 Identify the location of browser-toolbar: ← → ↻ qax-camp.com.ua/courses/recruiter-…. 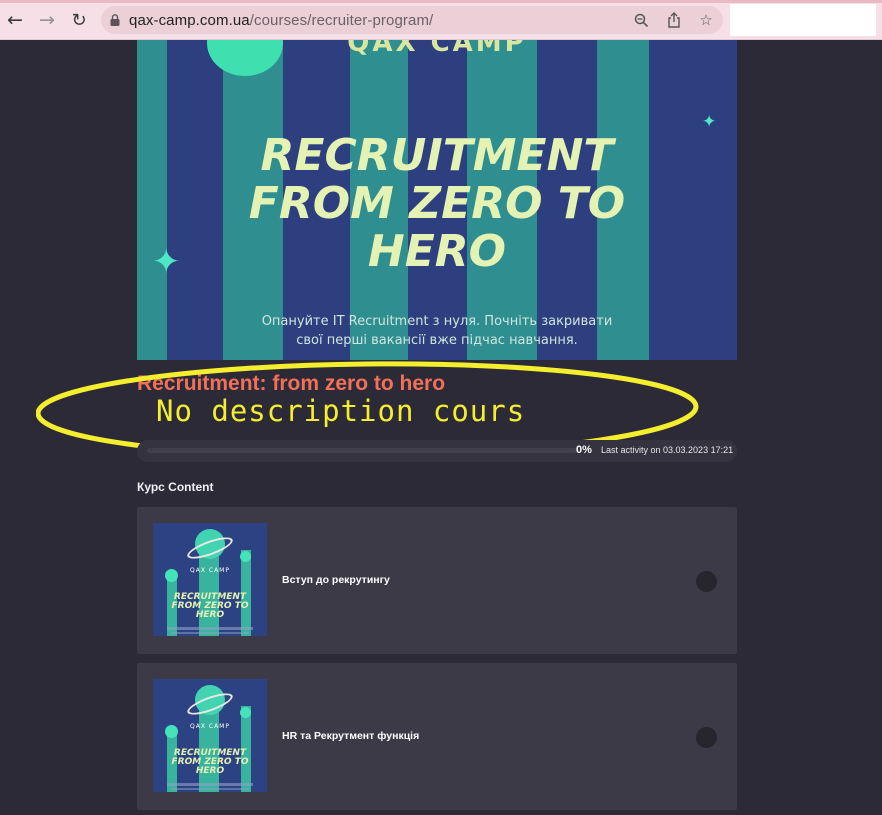
(441, 20).